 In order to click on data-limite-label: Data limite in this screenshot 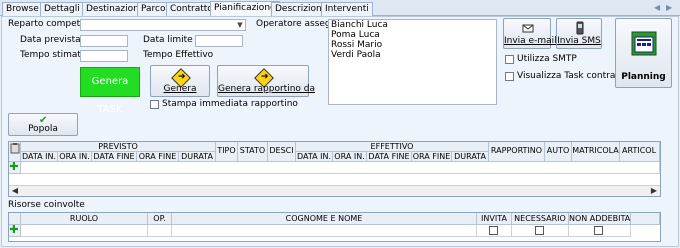, I will do `click(168, 40)`.